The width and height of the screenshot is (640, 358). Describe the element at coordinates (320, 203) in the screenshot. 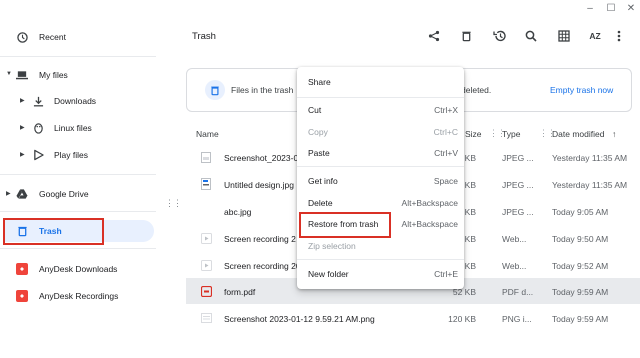

I see `menu-item-label: Delete` at that location.